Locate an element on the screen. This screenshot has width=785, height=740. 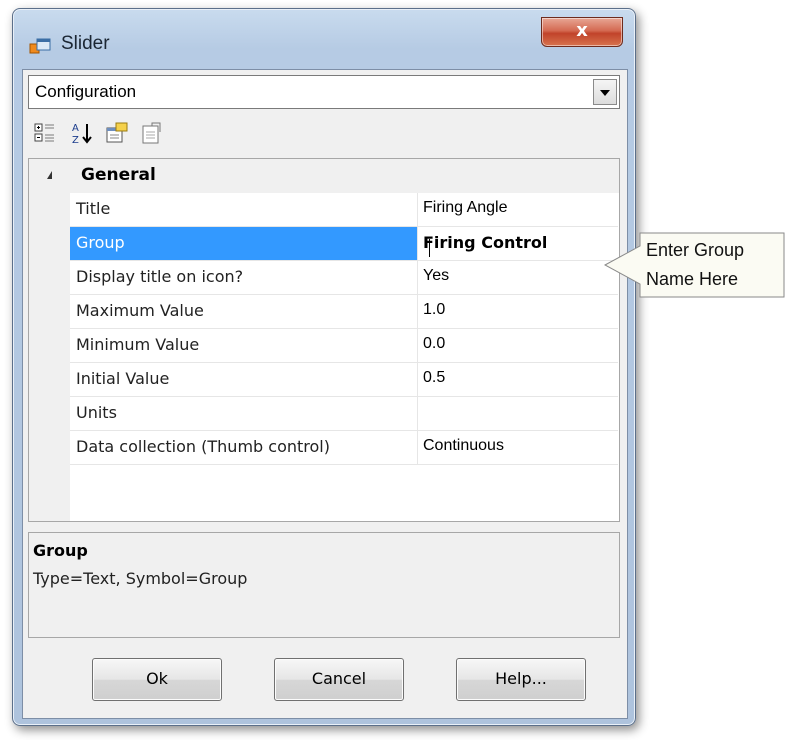
property-value: 1.0 is located at coordinates (434, 310).